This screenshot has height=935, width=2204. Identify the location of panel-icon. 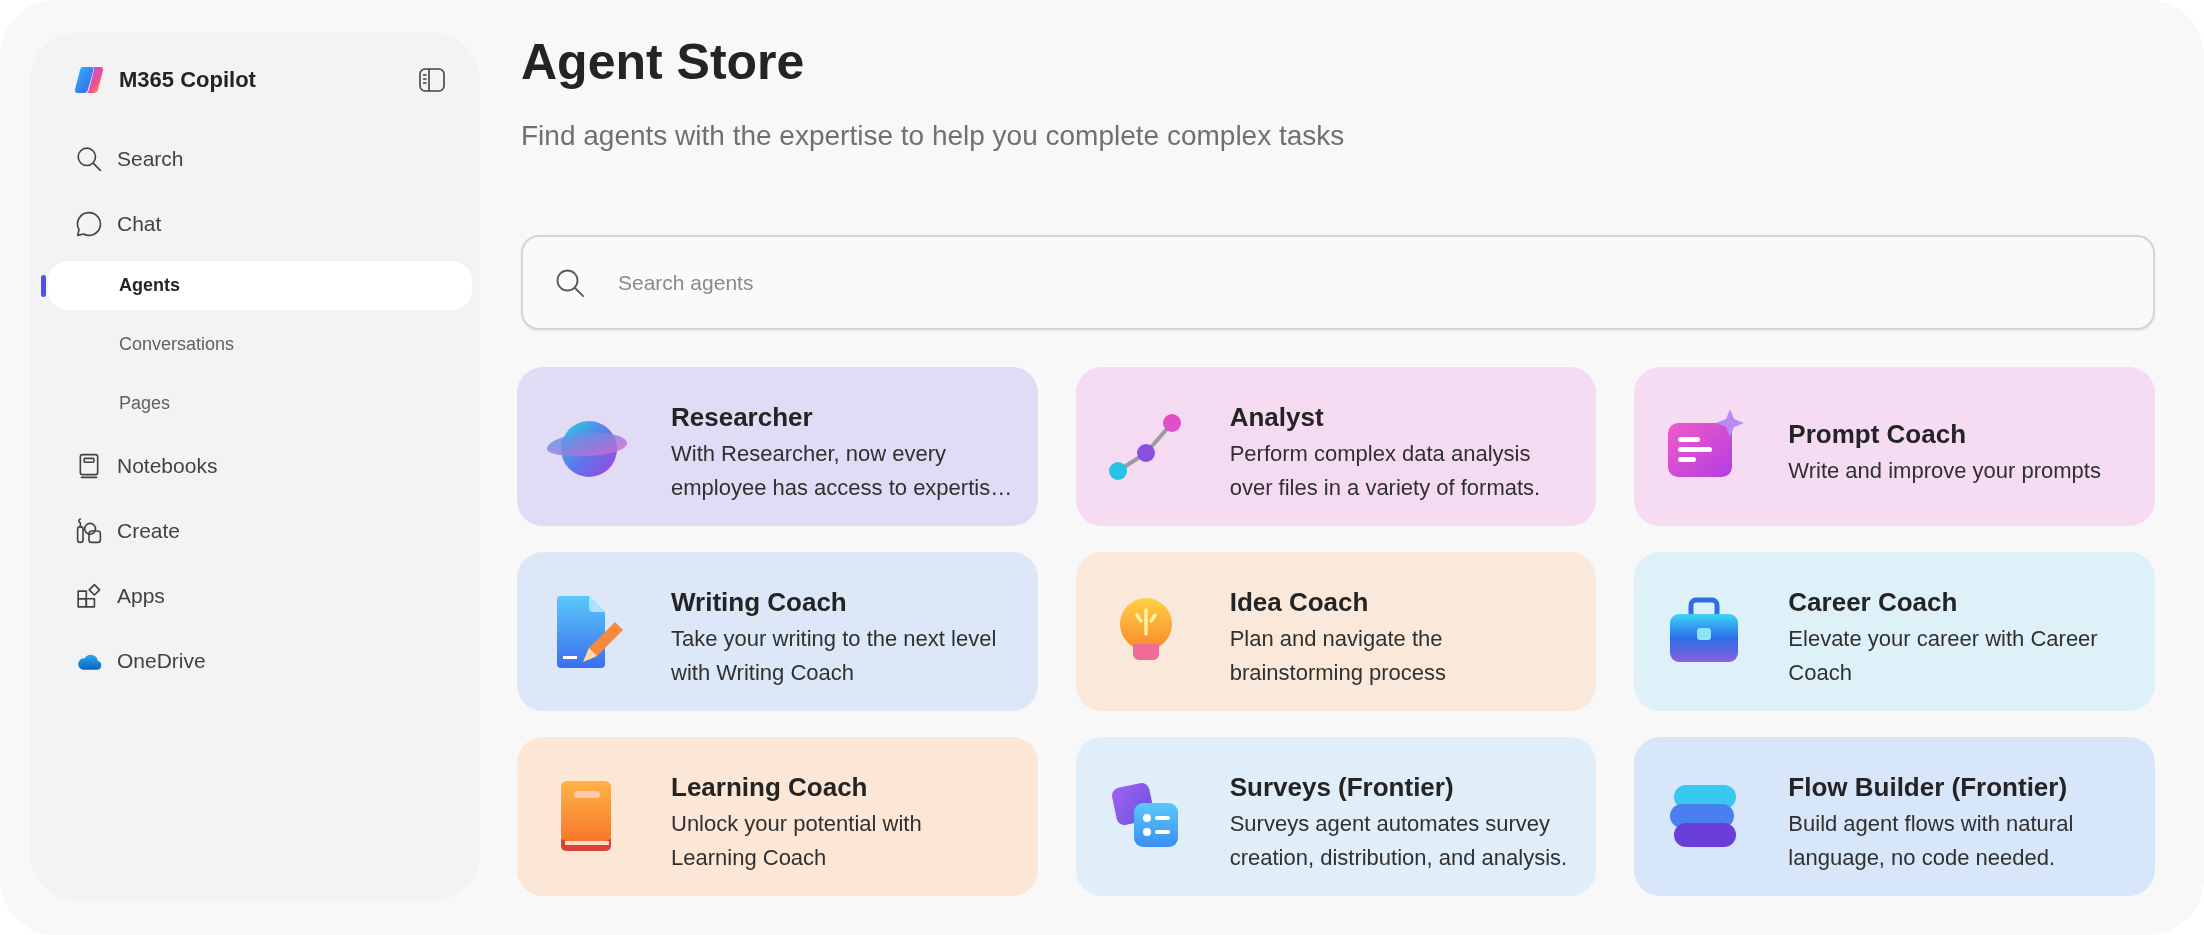
(432, 80).